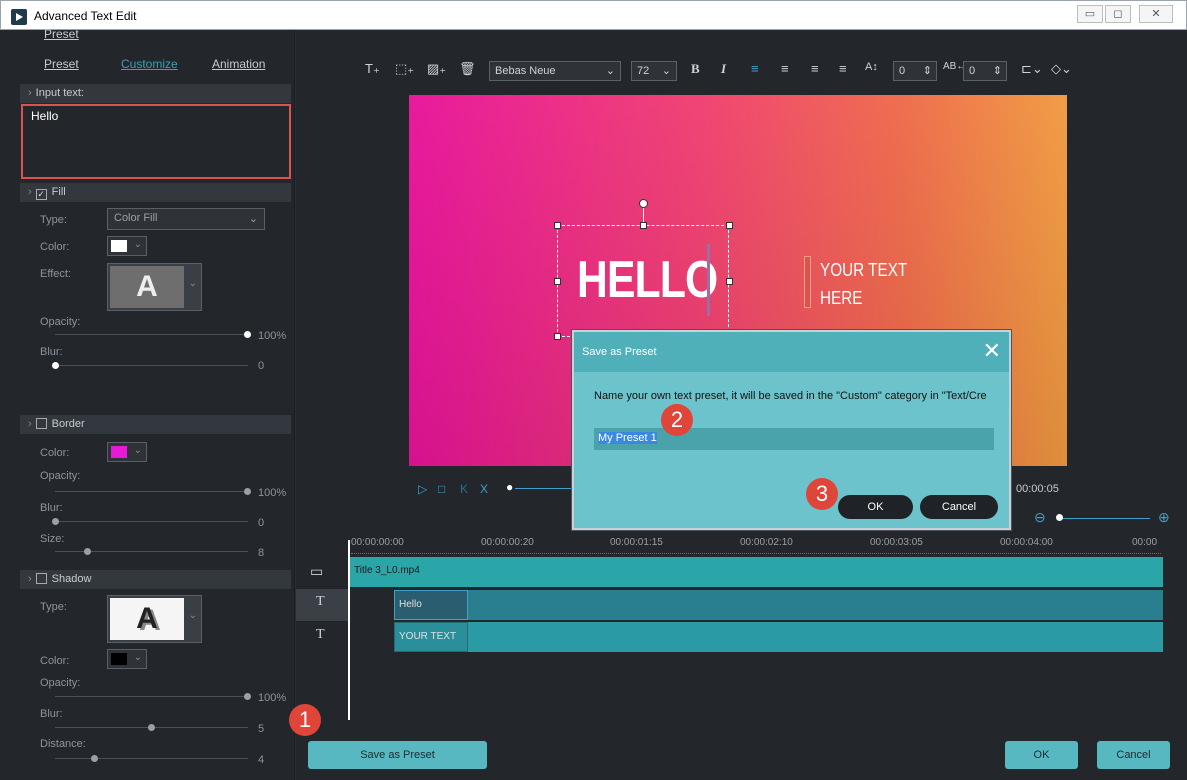 This screenshot has height=780, width=1187. I want to click on border-blur-value: 0, so click(261, 523).